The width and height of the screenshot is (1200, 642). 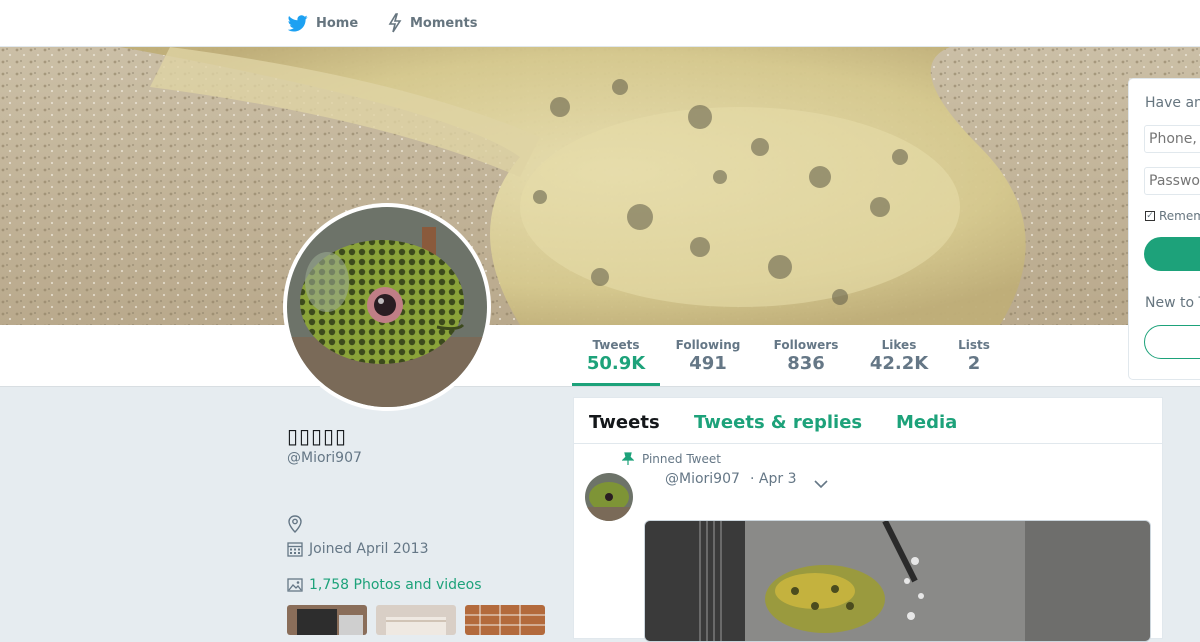 I want to click on pinned-tweet-indicator: Pinned Tweet, so click(x=671, y=459).